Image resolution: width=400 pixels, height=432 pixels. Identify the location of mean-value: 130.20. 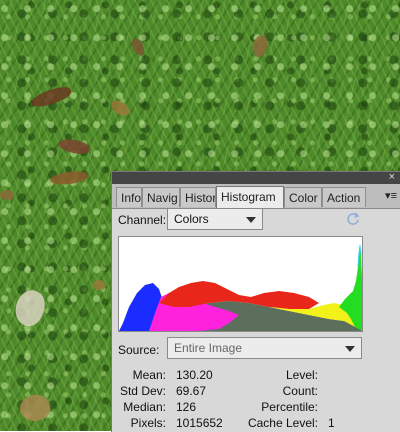
(194, 375).